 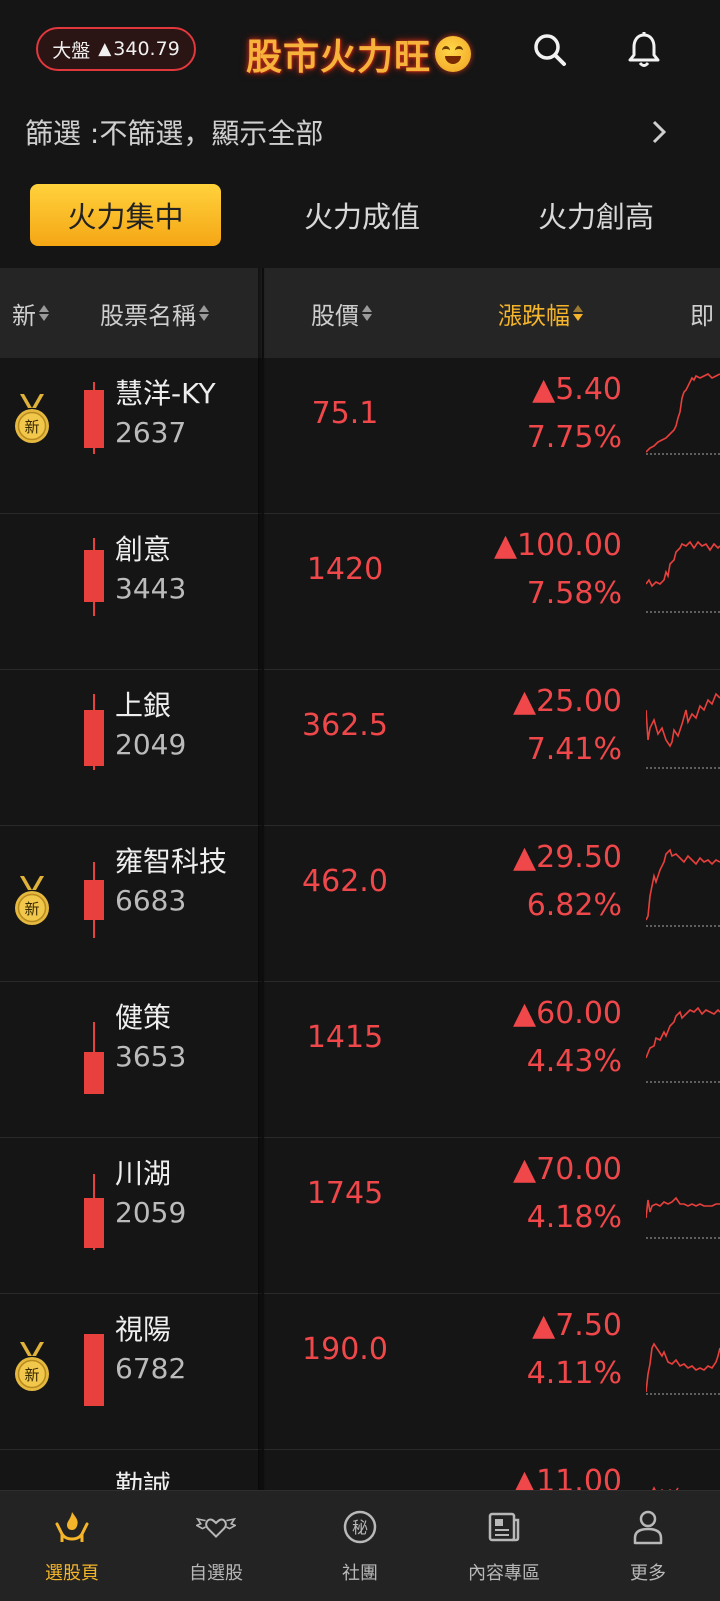 I want to click on tab-bar: 火力集中 火力成值 火力創高, so click(x=360, y=214).